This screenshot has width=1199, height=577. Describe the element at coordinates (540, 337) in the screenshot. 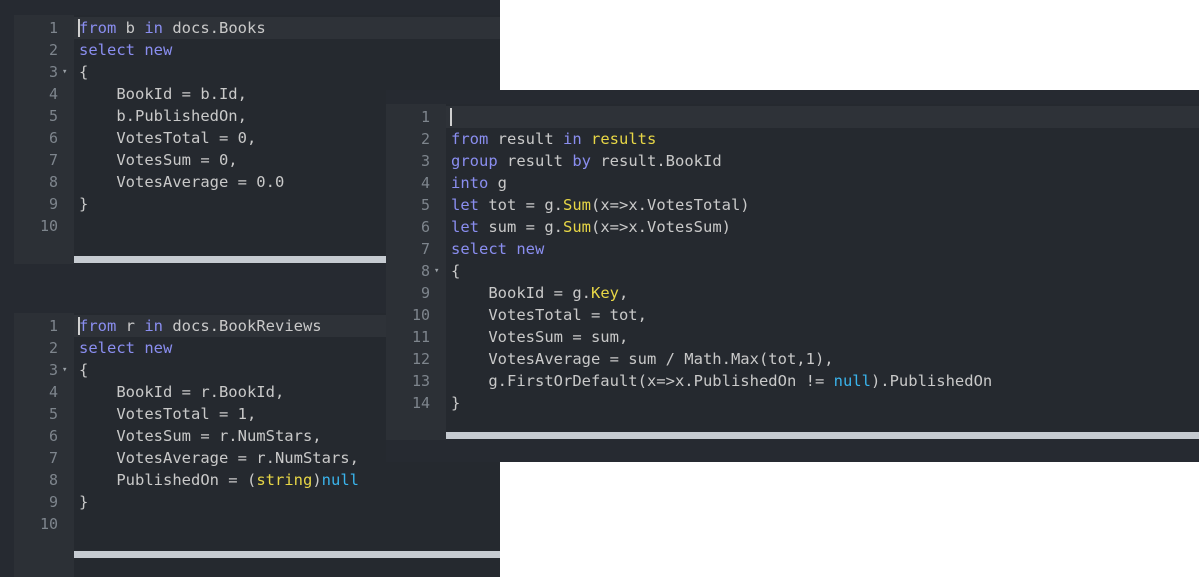

I see `code-token: VotesSum = sum,` at that location.